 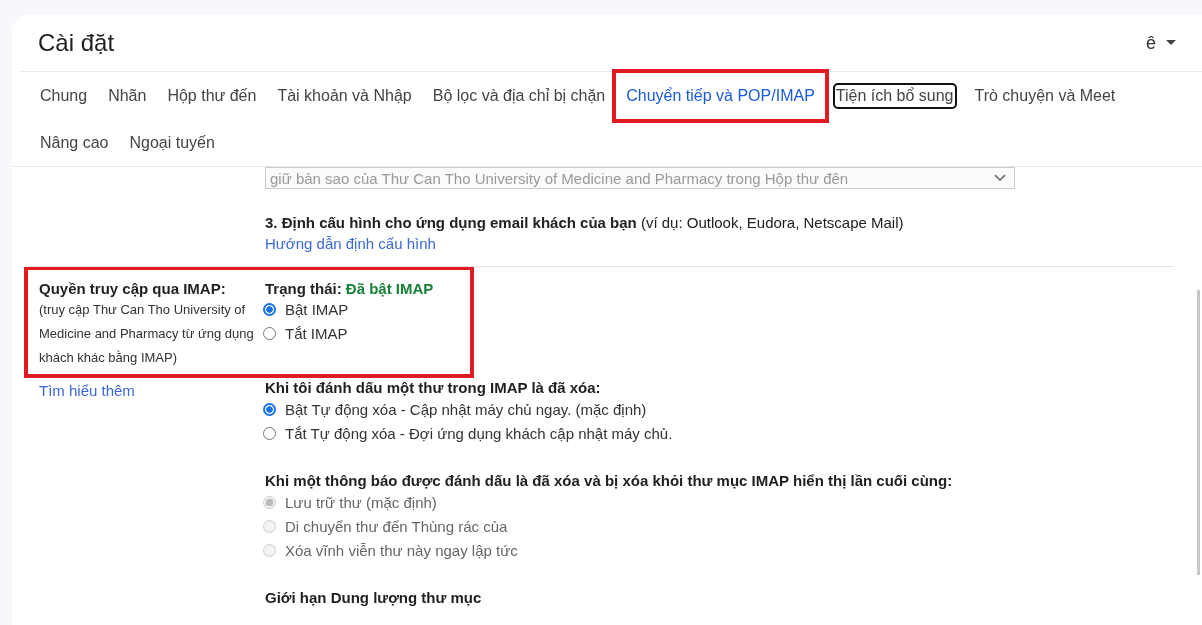 What do you see at coordinates (1045, 95) in the screenshot?
I see `settings-tab: Trò chuyện và Meet` at bounding box center [1045, 95].